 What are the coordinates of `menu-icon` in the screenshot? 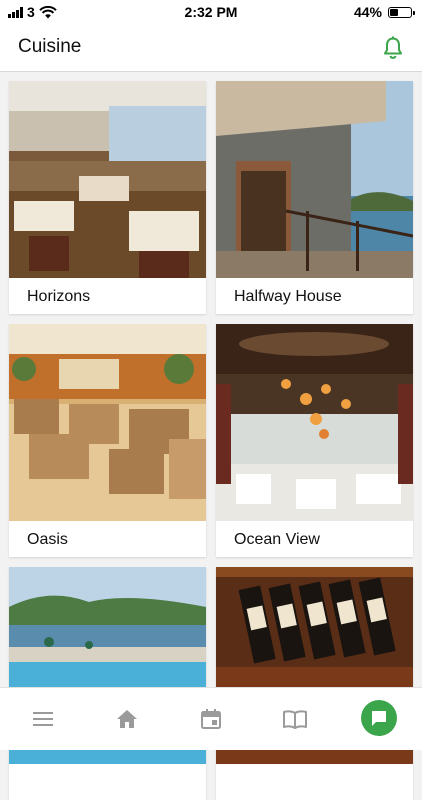 It's located at (43, 719).